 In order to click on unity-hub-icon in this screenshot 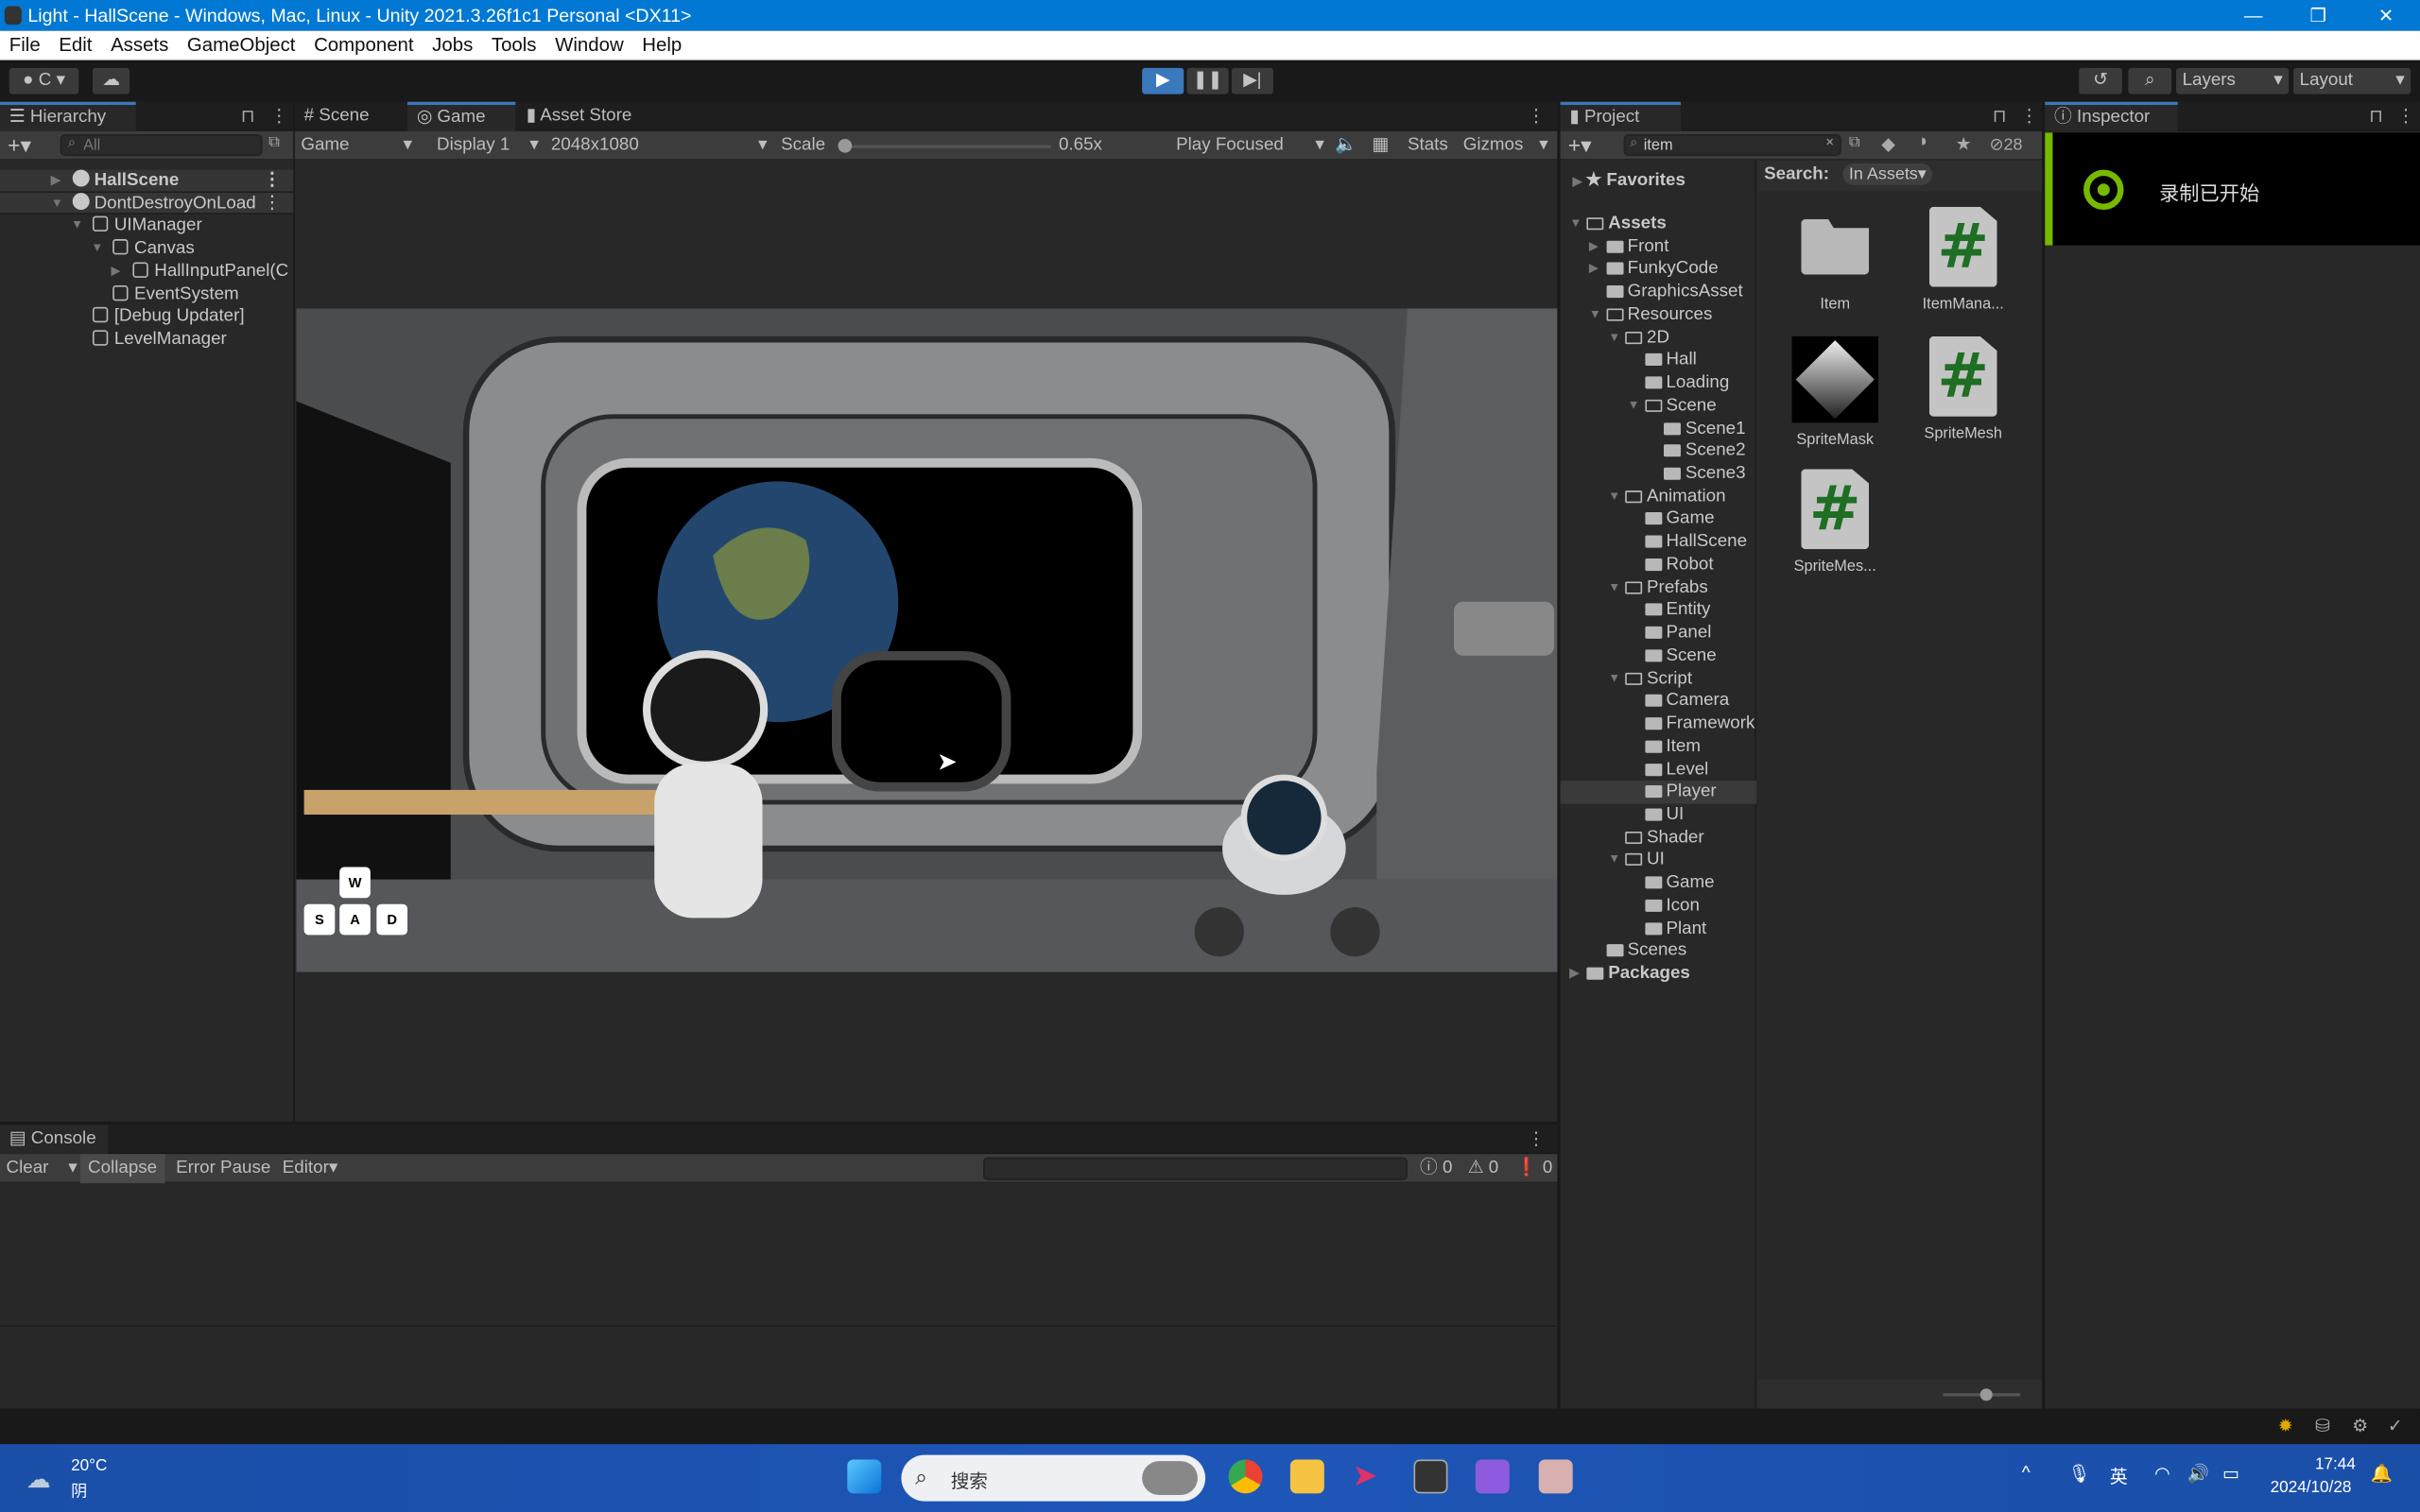, I will do `click(1430, 1476)`.